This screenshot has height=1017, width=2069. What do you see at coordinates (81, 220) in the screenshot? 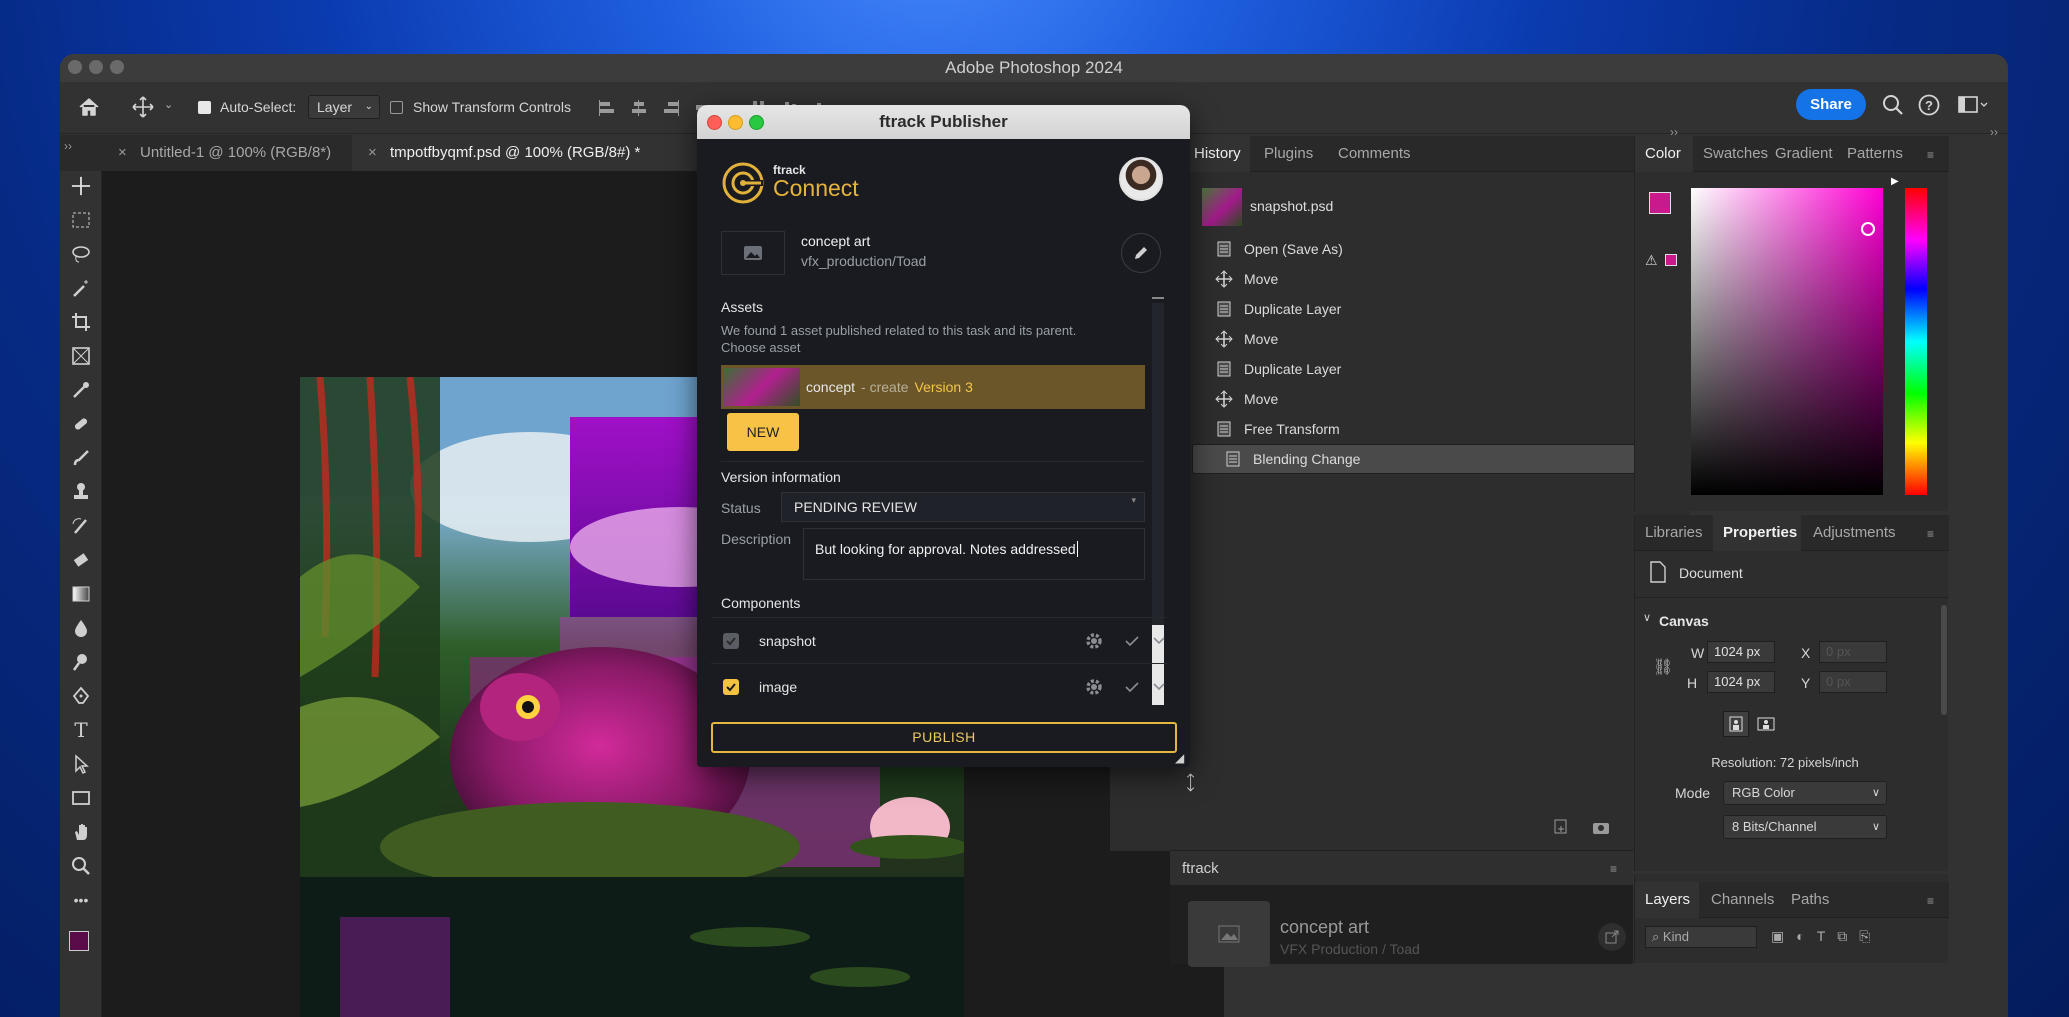
I see `marquee-tool-icon` at bounding box center [81, 220].